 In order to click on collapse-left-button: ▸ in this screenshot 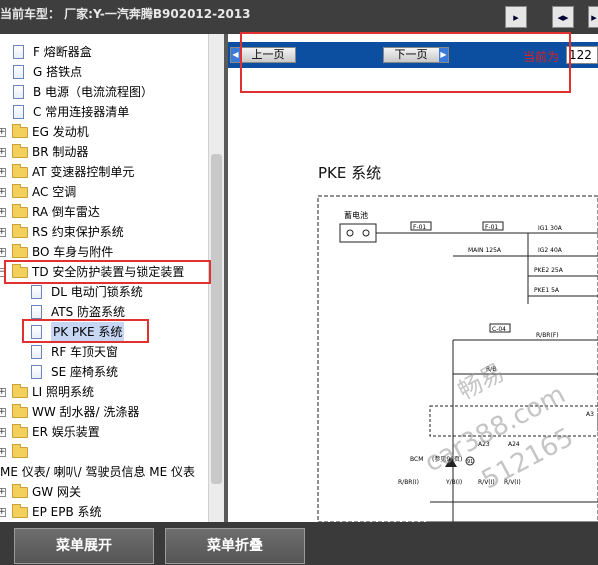, I will do `click(516, 17)`.